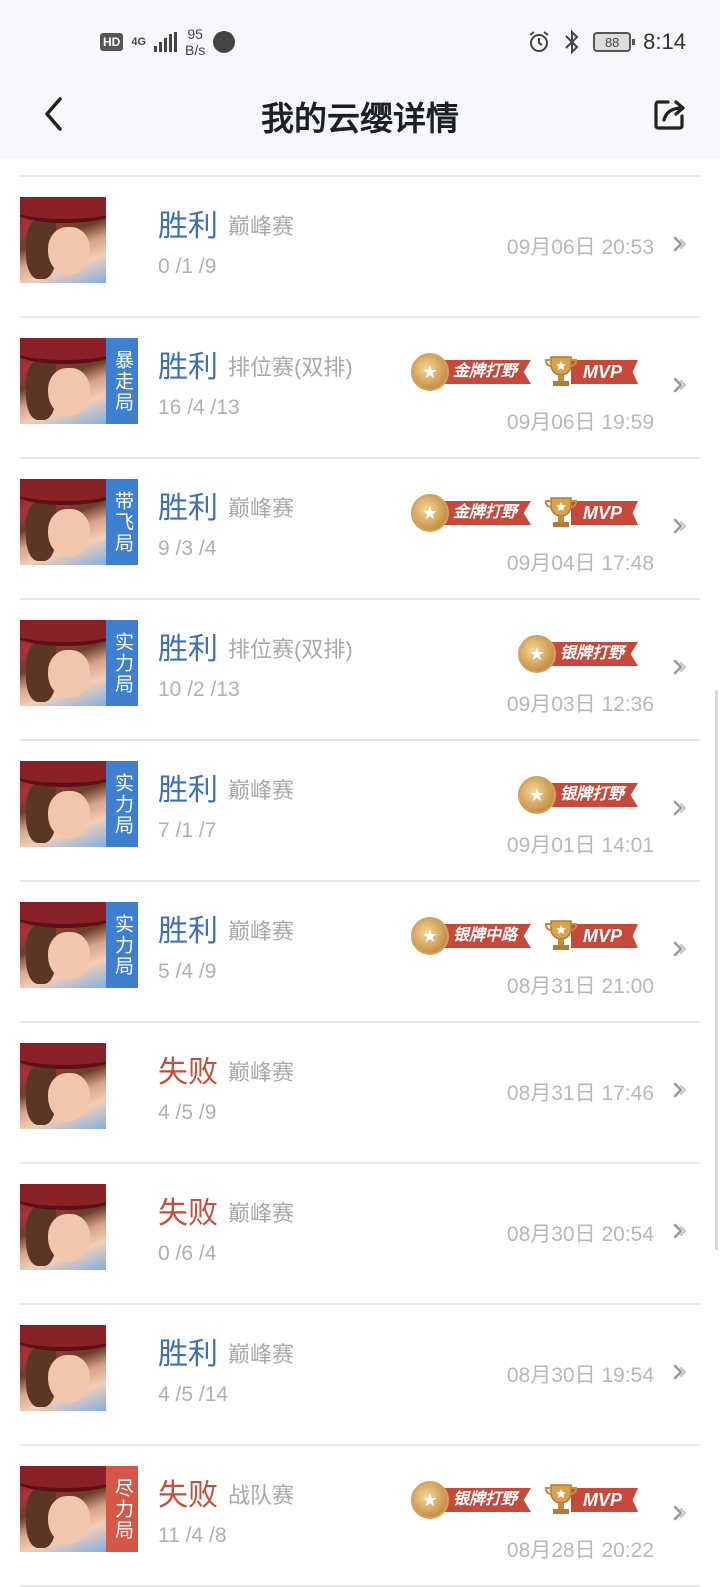  Describe the element at coordinates (360, 1234) in the screenshot. I see `match-row: 失败 巅峰赛 0 /6 /4 08月30日 20:54` at that location.